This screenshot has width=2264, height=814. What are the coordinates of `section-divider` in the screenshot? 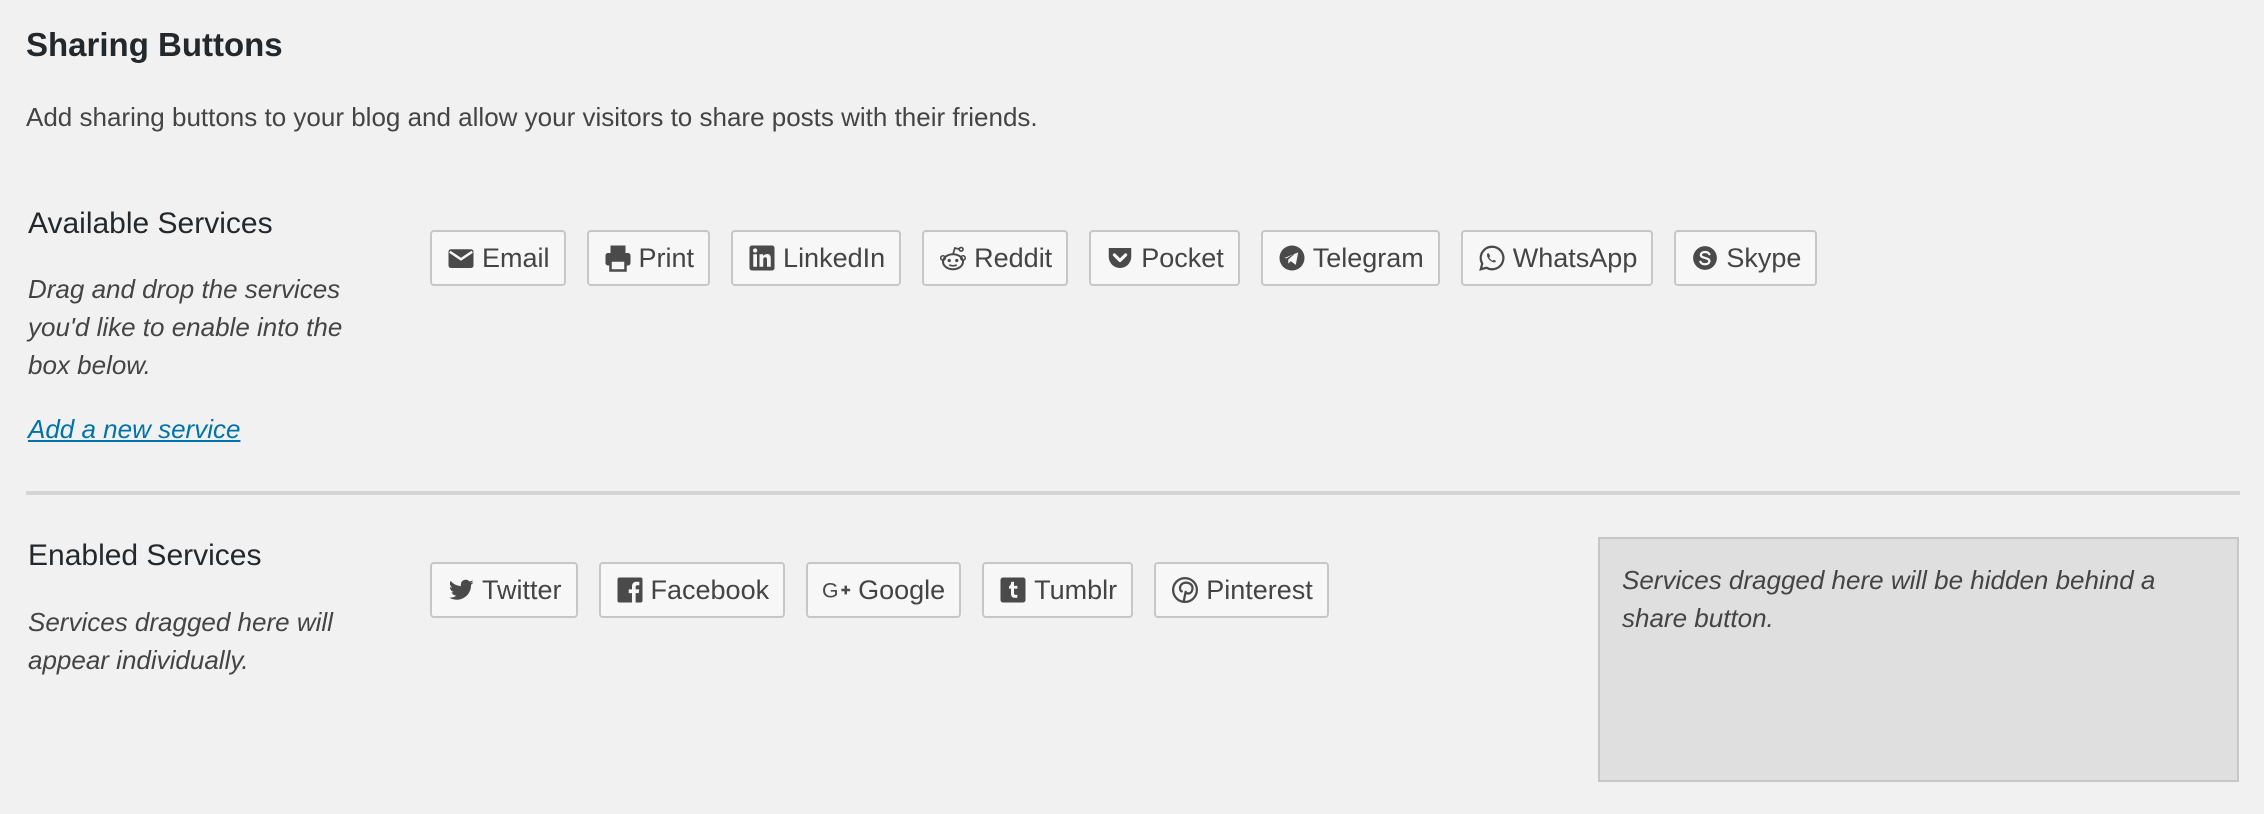 It's located at (1133, 493).